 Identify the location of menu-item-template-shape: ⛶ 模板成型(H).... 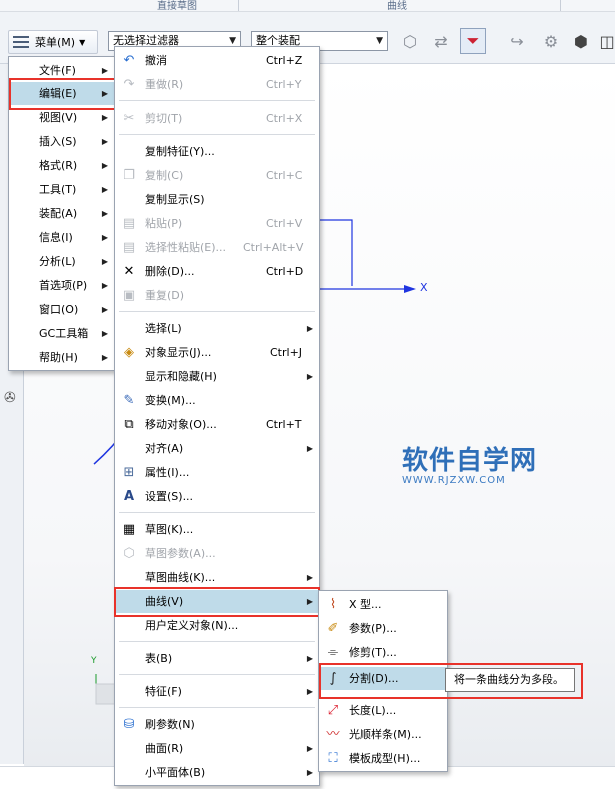
(383, 758).